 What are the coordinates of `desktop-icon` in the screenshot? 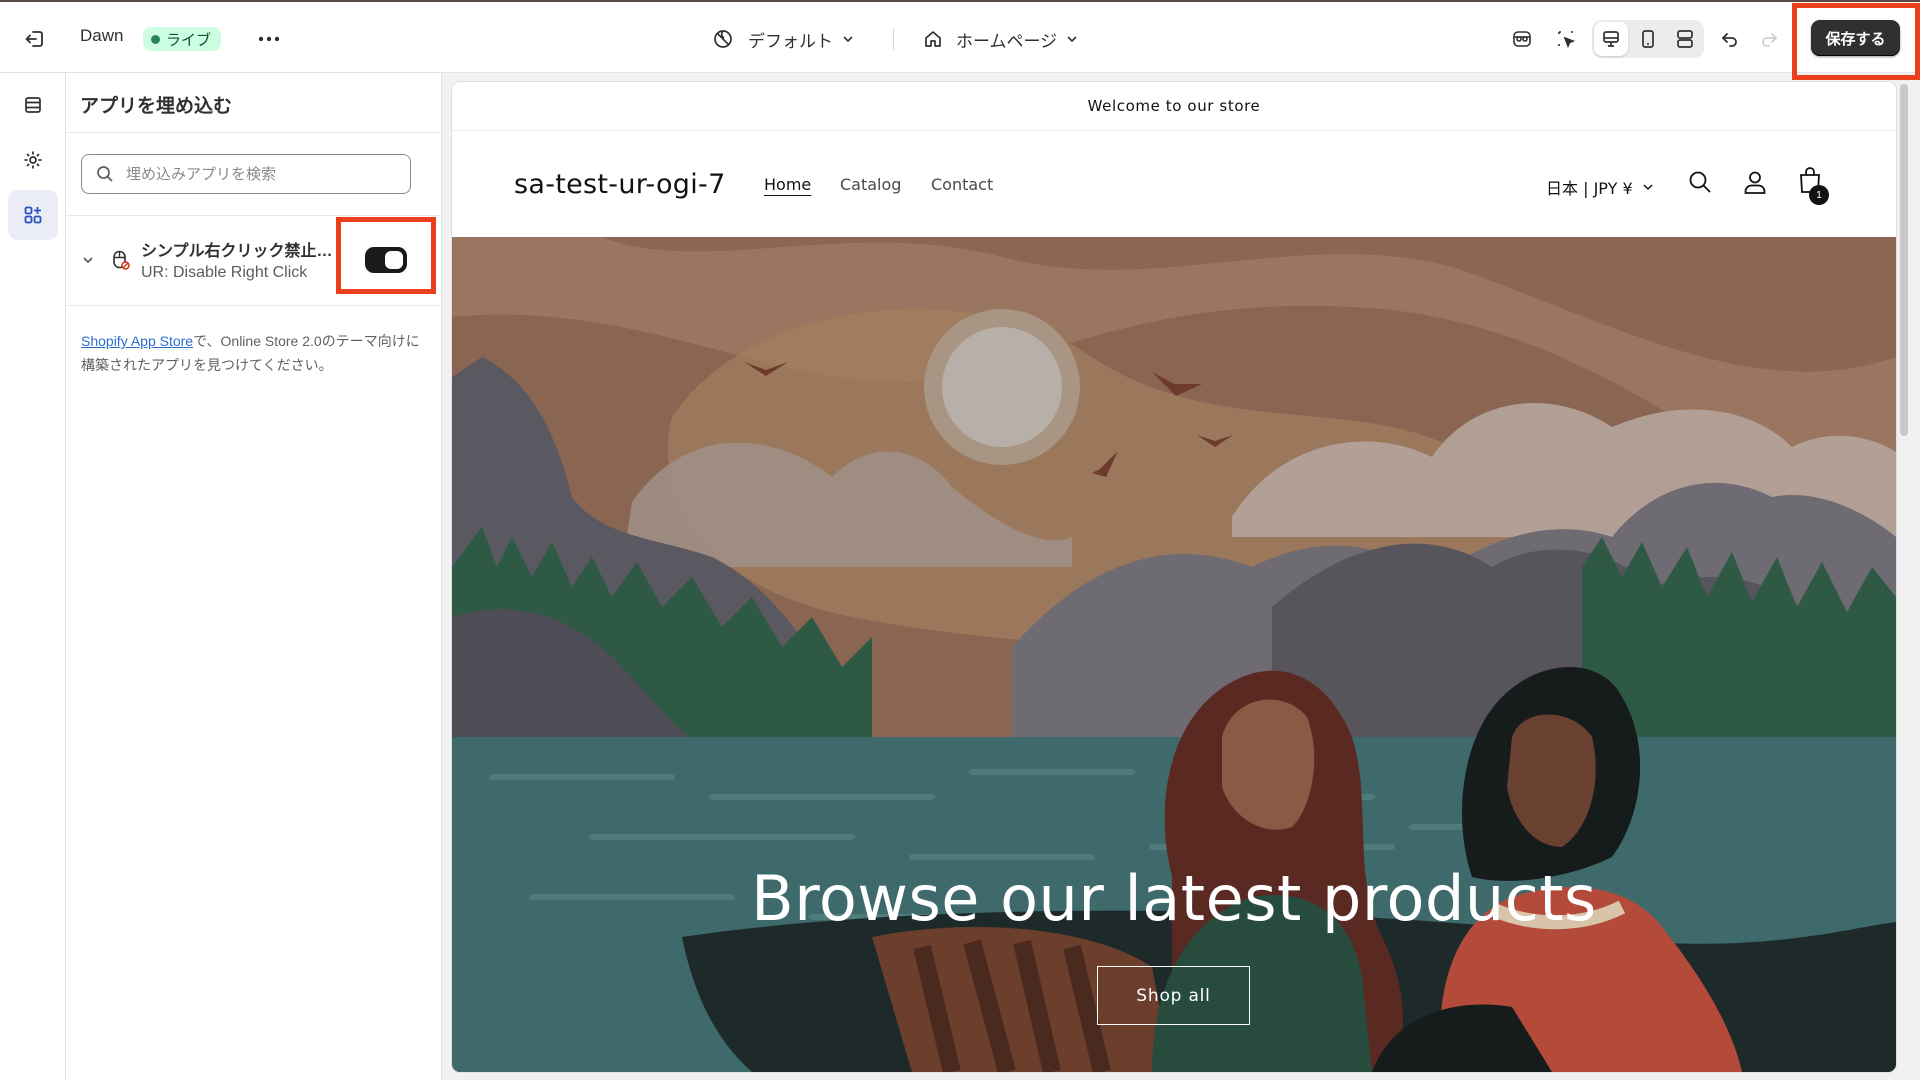 It's located at (1611, 39).